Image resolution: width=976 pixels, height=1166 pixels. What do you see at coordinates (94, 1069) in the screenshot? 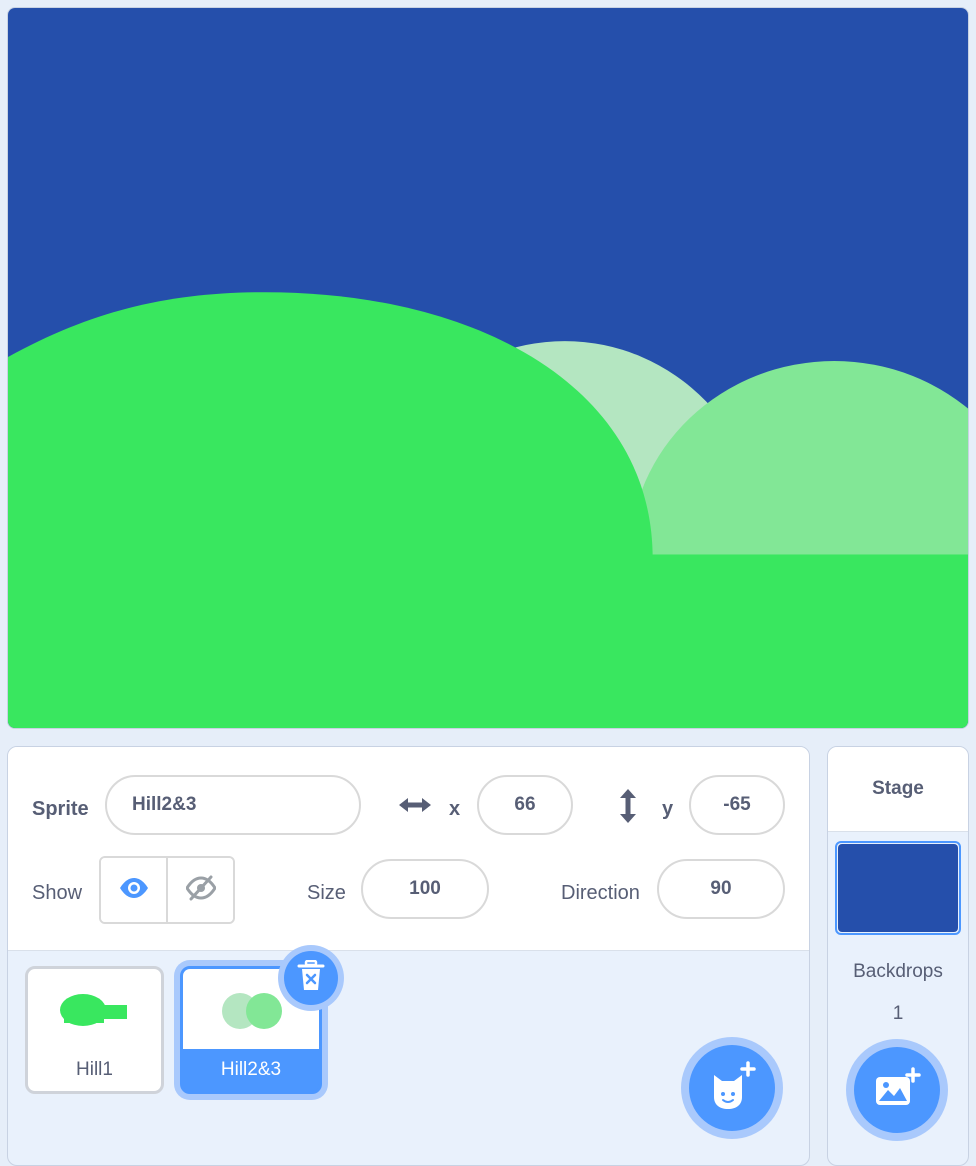
I see `sprite-tile-label: Hill1` at bounding box center [94, 1069].